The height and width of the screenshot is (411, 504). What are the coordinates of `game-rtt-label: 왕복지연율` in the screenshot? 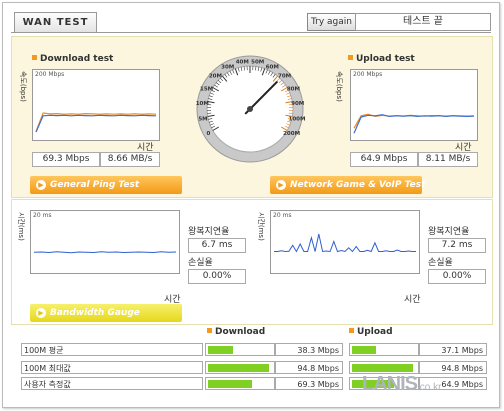 It's located at (449, 232).